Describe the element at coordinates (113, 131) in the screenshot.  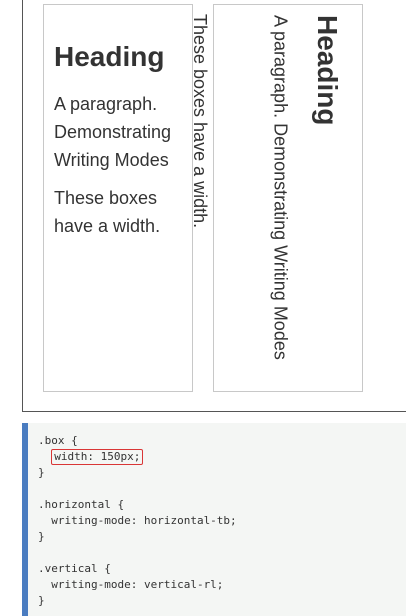
I see `horizontal-box-paragraph: A paragraph. Demonstrating Writing Modes` at that location.